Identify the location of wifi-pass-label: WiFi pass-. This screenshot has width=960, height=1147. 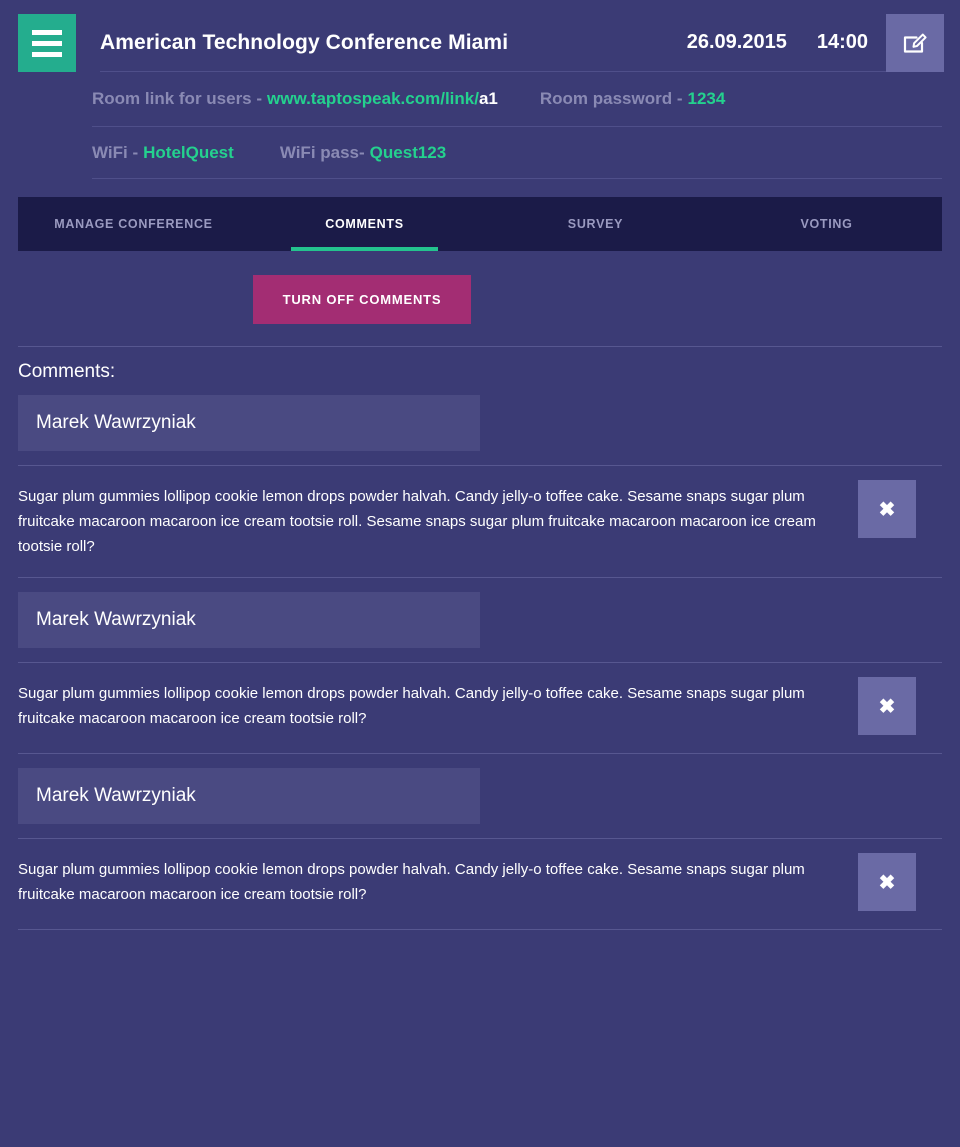
(322, 152).